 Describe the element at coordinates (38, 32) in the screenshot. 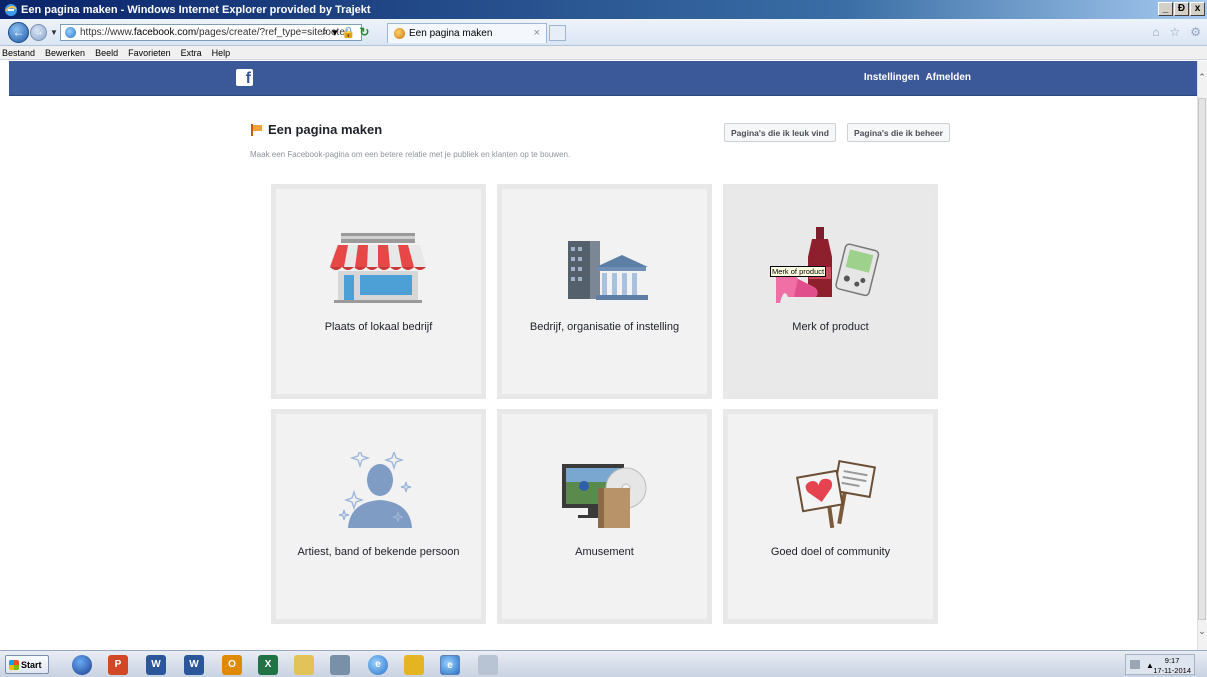

I see `forward-button: →` at that location.